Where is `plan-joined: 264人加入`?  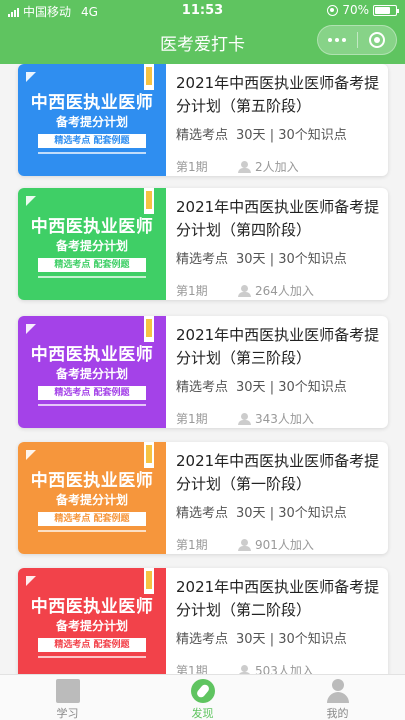
plan-joined: 264人加入 is located at coordinates (284, 291).